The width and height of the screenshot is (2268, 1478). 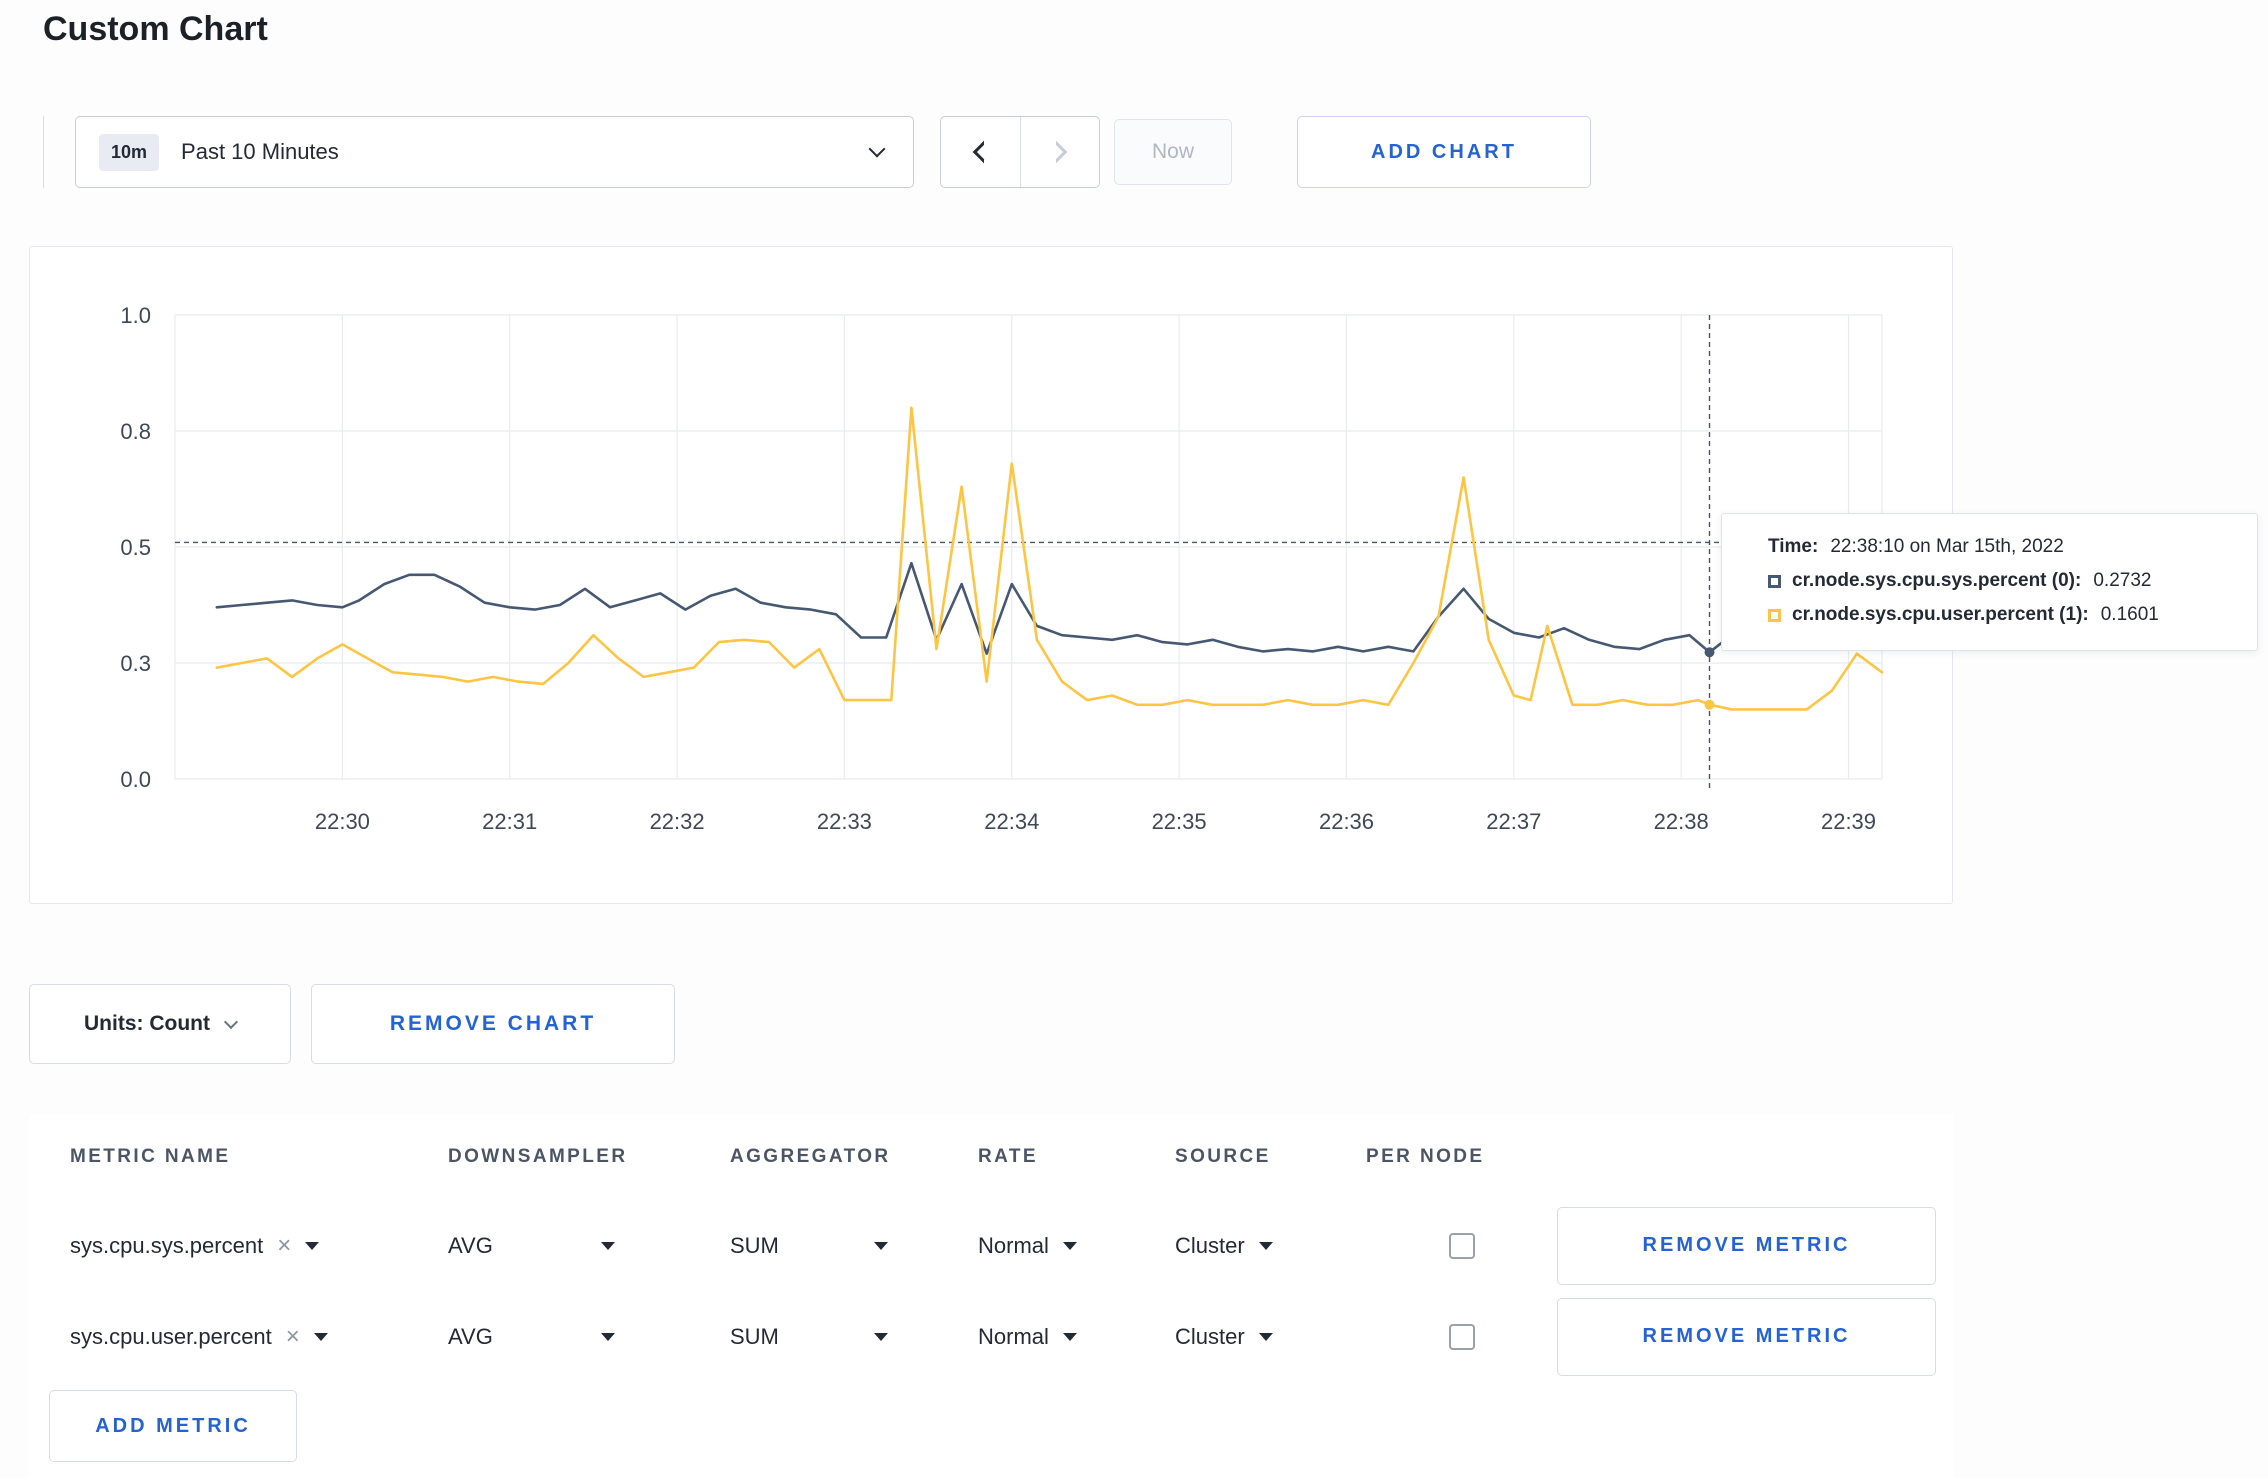 What do you see at coordinates (1008, 1156) in the screenshot?
I see `col-header-rate: RATE` at bounding box center [1008, 1156].